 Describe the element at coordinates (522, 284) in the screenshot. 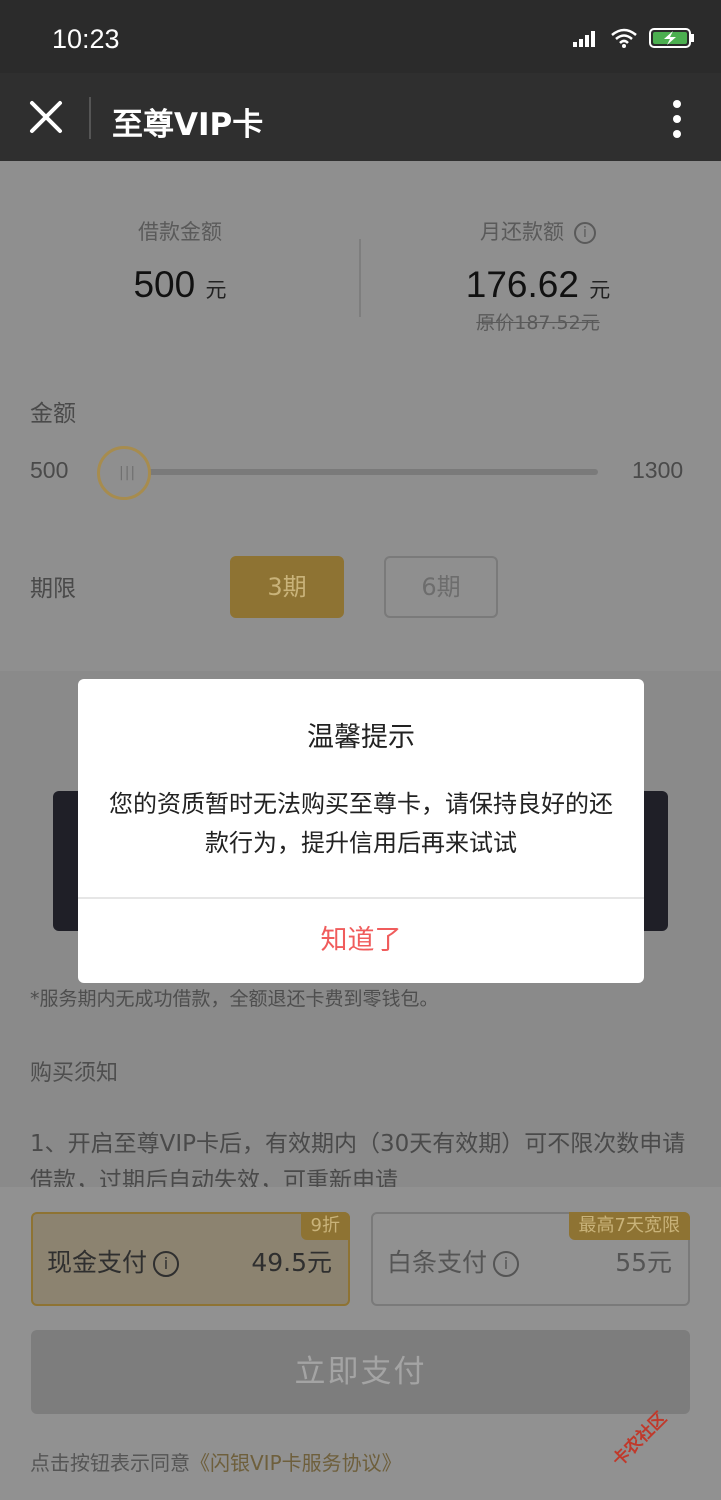

I see `monthly-payment-number: 176.62` at that location.